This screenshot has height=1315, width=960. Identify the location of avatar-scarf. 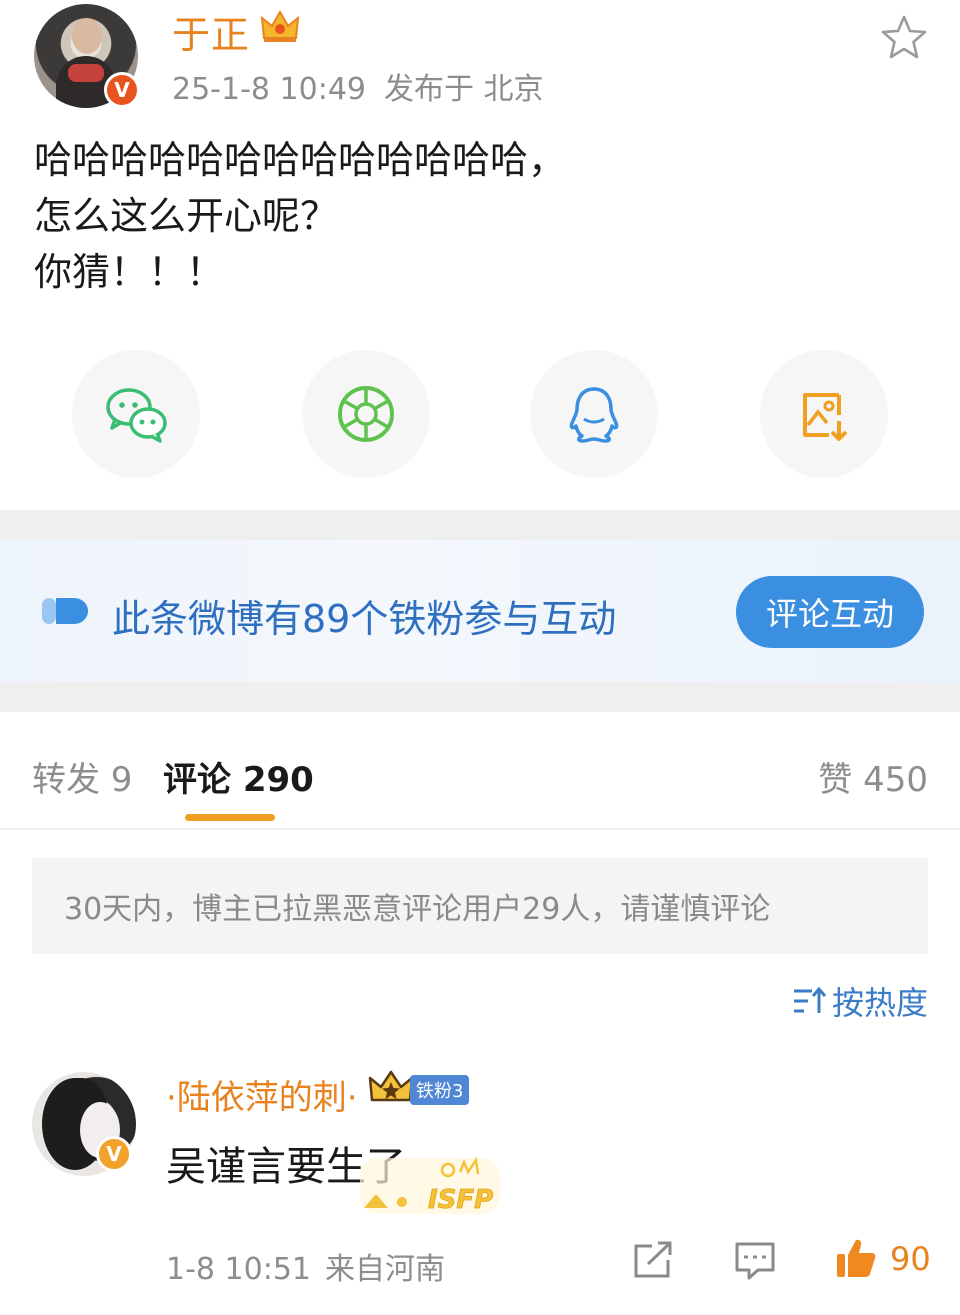
(86, 73).